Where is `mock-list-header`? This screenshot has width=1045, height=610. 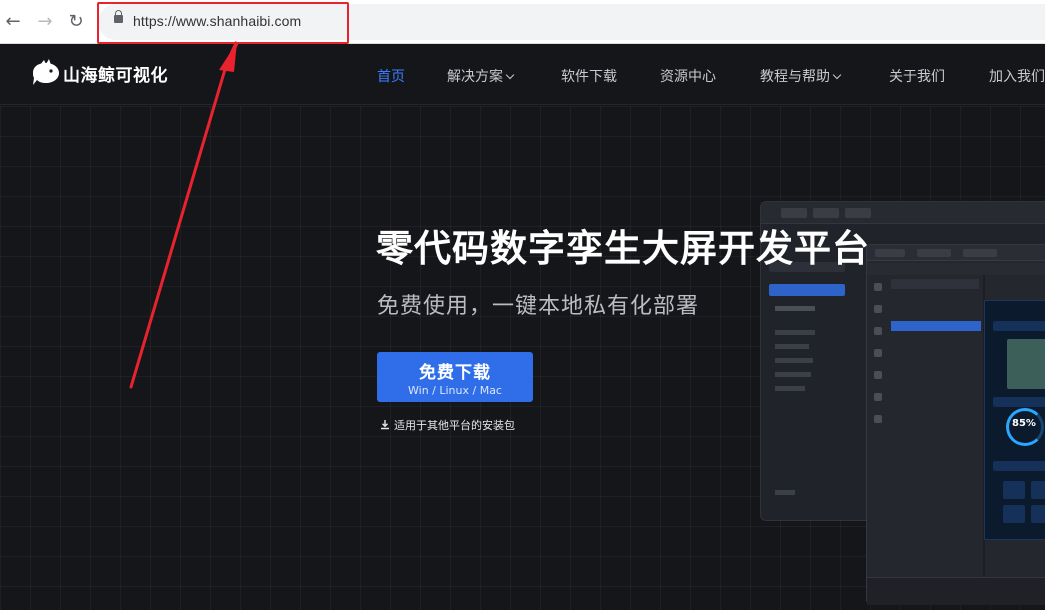 mock-list-header is located at coordinates (935, 284).